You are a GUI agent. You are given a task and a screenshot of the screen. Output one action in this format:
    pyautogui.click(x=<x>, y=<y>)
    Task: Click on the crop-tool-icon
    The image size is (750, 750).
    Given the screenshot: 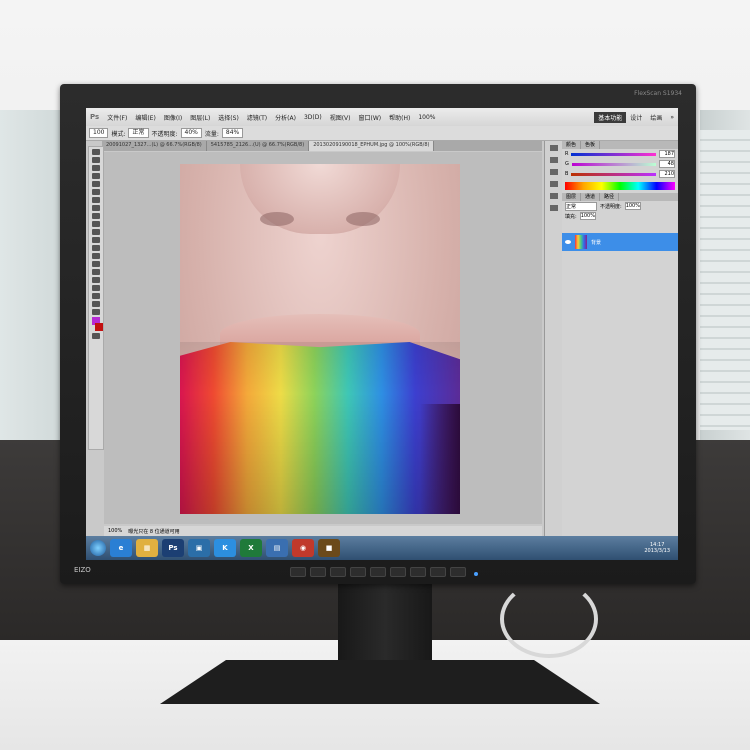 What is the action you would take?
    pyautogui.click(x=96, y=184)
    